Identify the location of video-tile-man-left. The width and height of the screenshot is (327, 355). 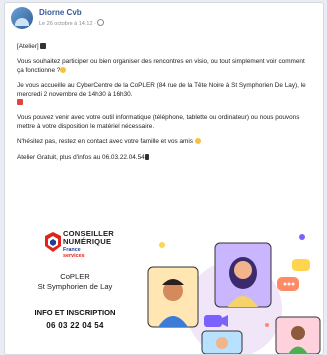
(173, 297).